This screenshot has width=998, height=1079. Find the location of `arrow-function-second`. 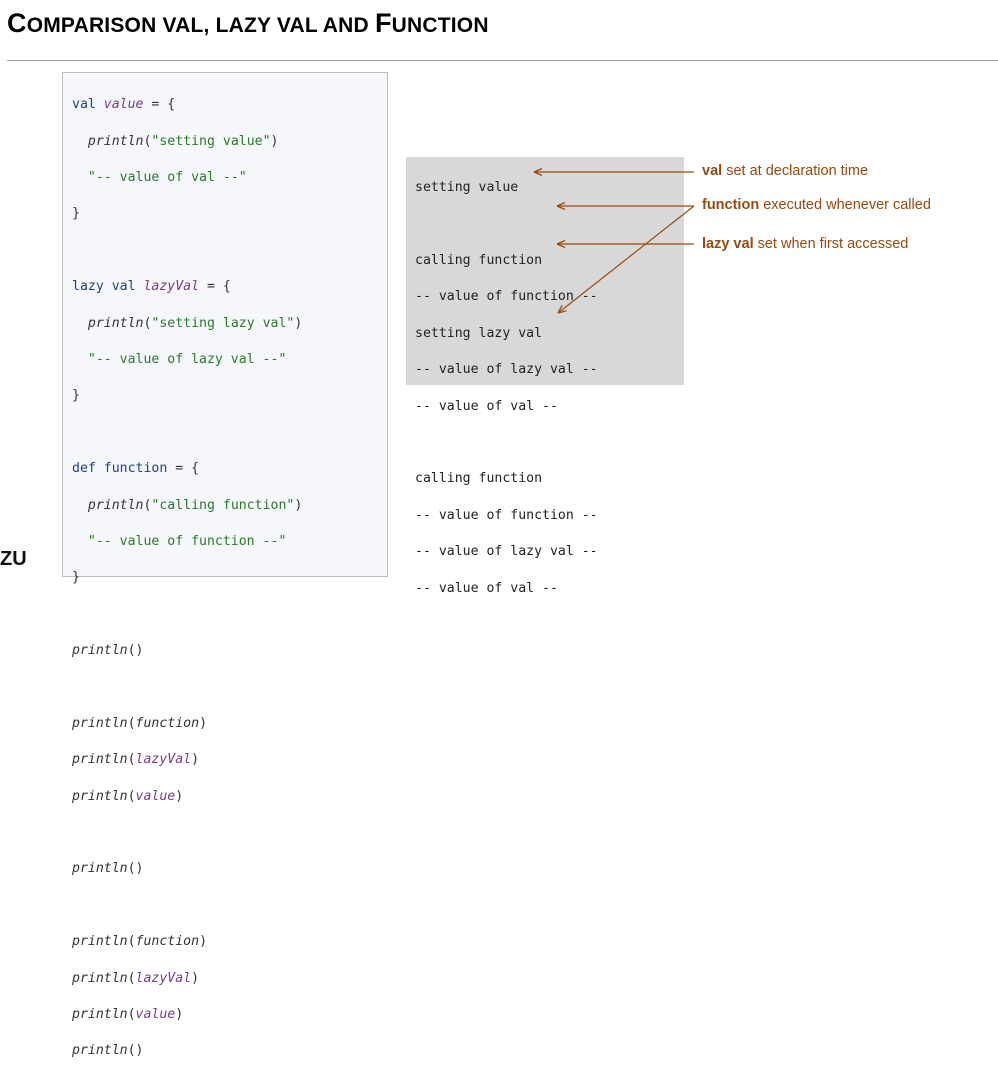

arrow-function-second is located at coordinates (626, 259).